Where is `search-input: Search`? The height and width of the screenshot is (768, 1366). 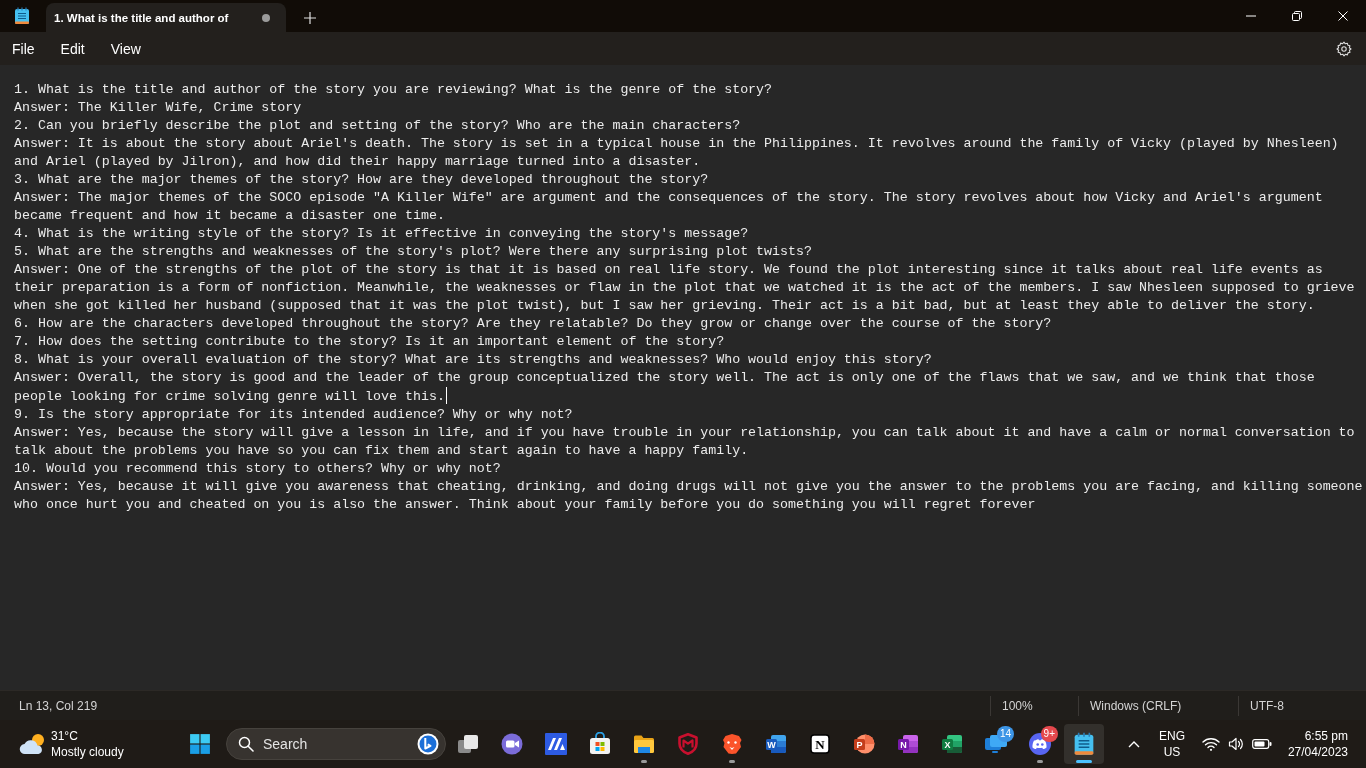
search-input: Search is located at coordinates (338, 744).